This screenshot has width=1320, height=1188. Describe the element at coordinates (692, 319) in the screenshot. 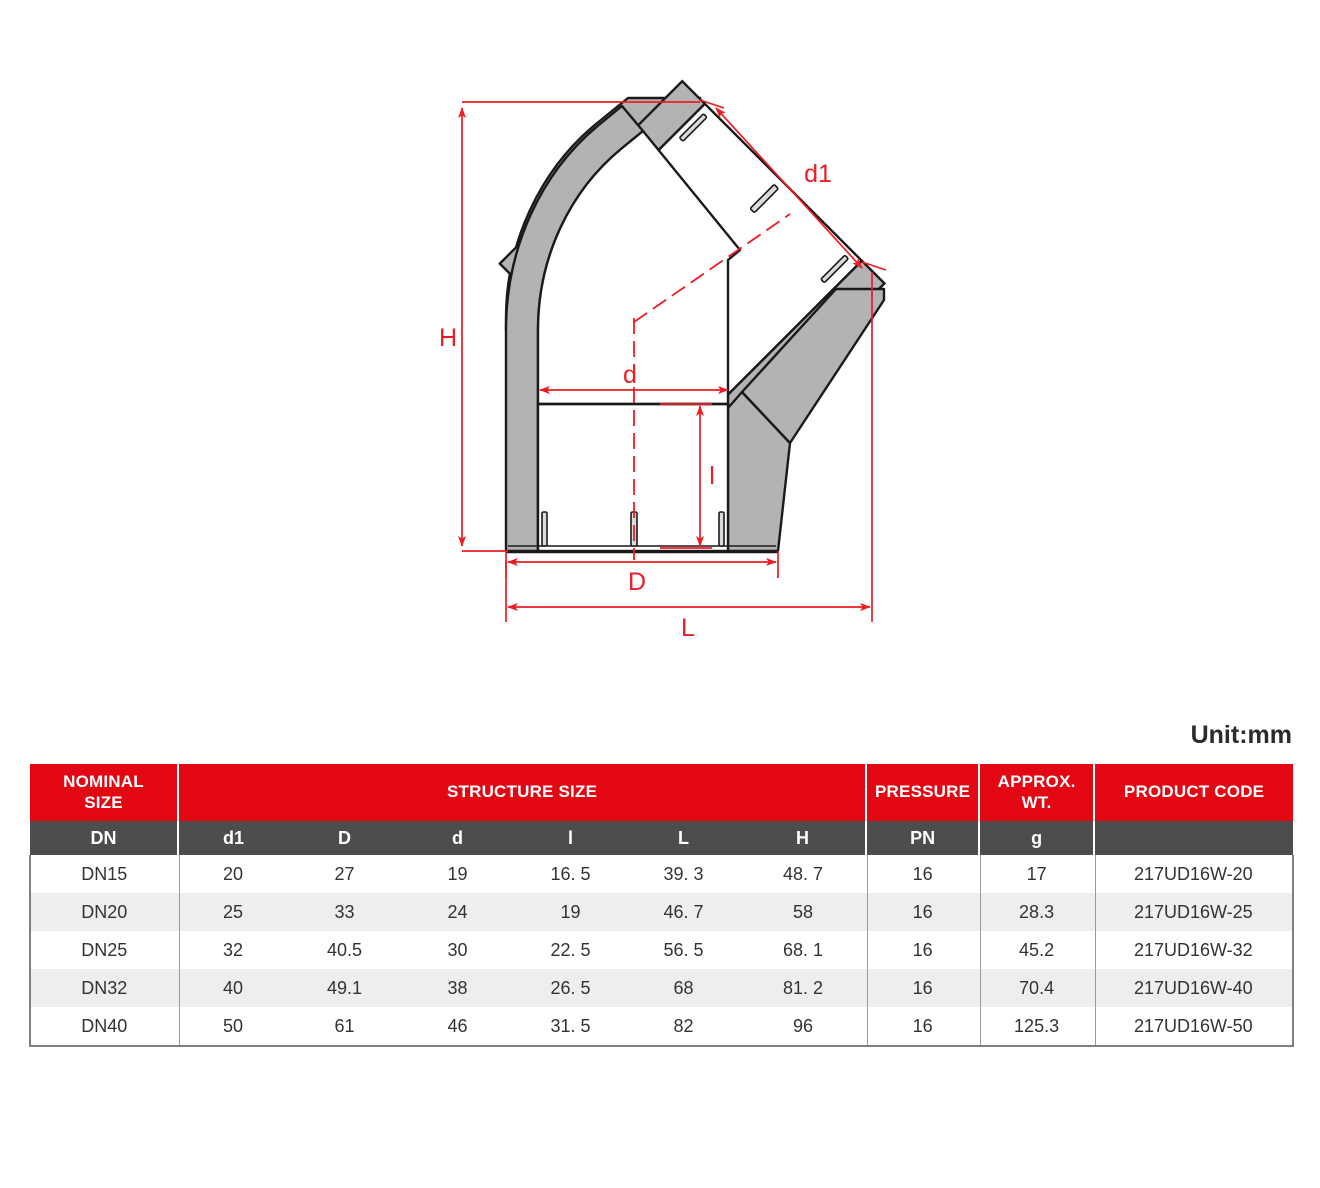

I see `fitting-body` at that location.